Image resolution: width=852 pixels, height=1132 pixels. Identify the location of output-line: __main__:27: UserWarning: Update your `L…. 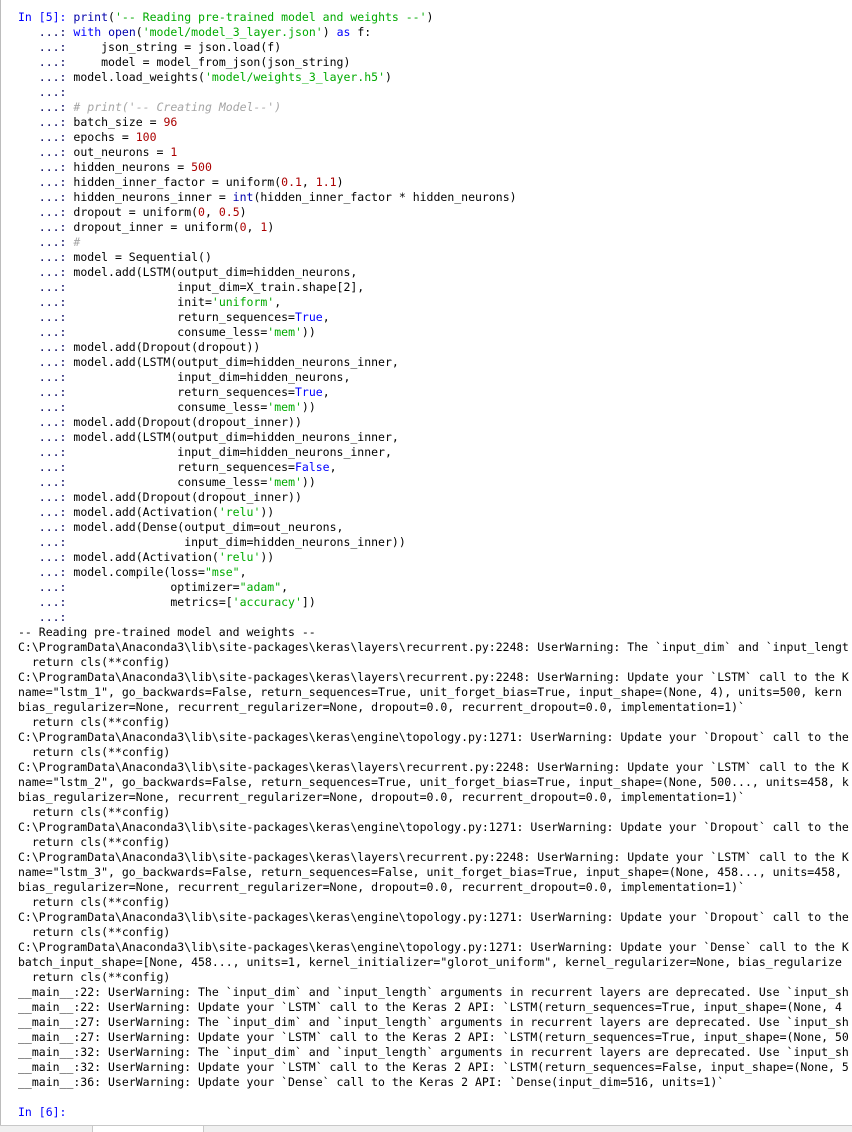
(433, 1037).